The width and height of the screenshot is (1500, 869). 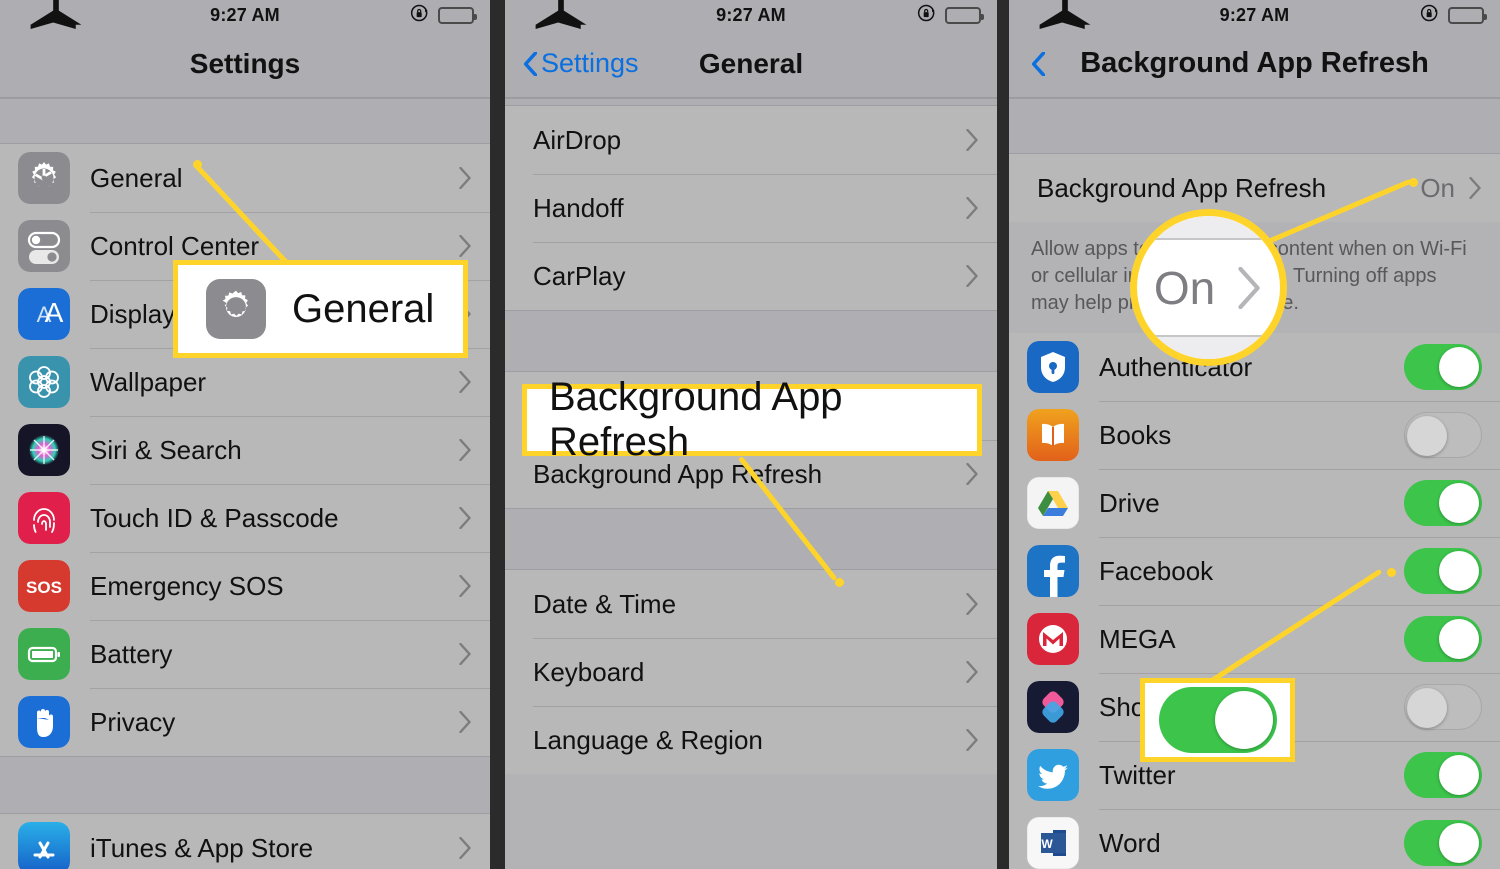 What do you see at coordinates (44, 654) in the screenshot?
I see `battery-icon` at bounding box center [44, 654].